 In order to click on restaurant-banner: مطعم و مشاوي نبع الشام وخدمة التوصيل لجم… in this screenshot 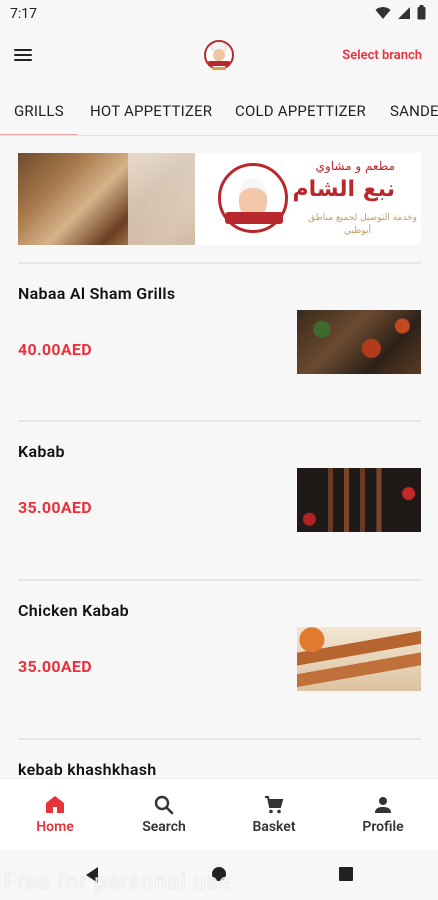, I will do `click(219, 199)`.